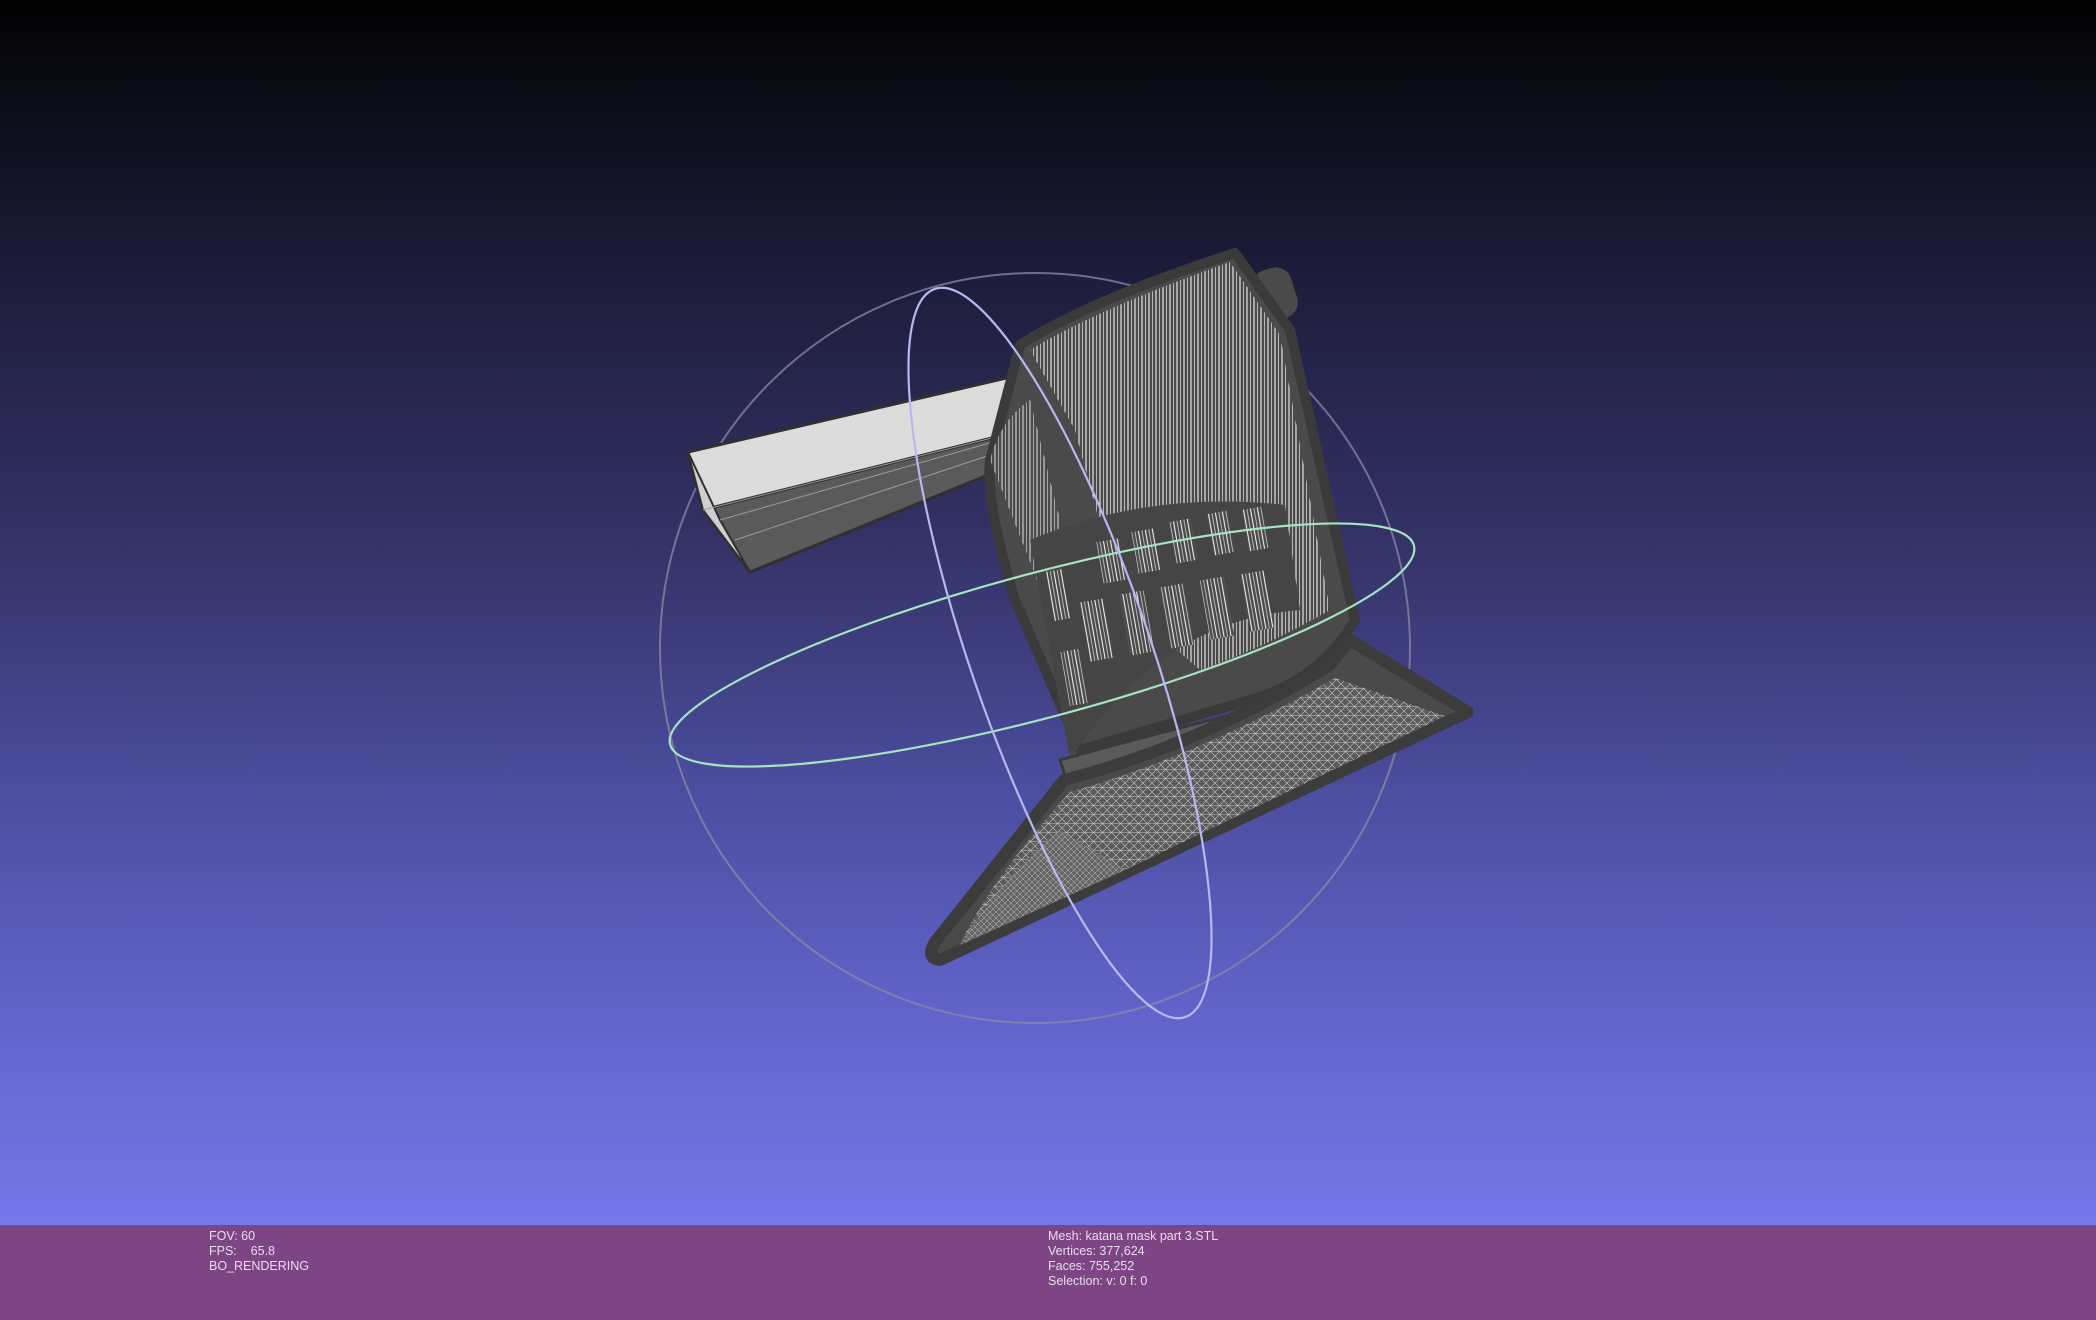 The height and width of the screenshot is (1320, 2096). I want to click on render-mode-readout: BO_RENDERING, so click(259, 1266).